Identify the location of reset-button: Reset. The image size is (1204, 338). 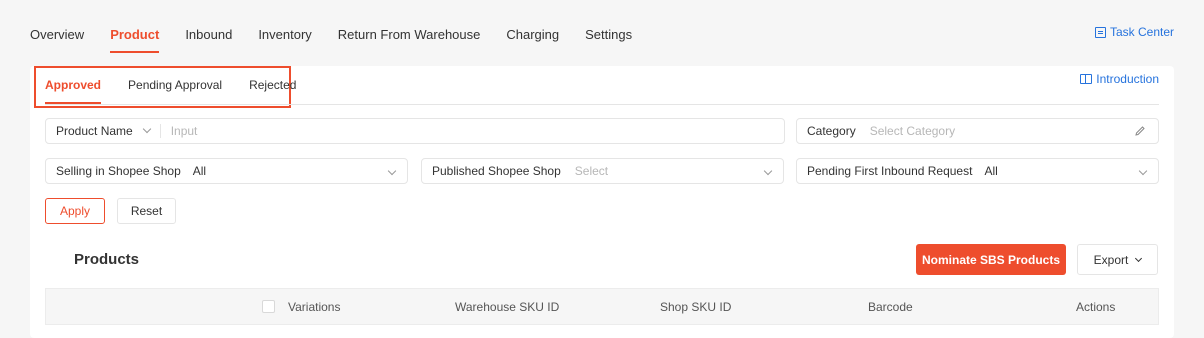
(146, 211).